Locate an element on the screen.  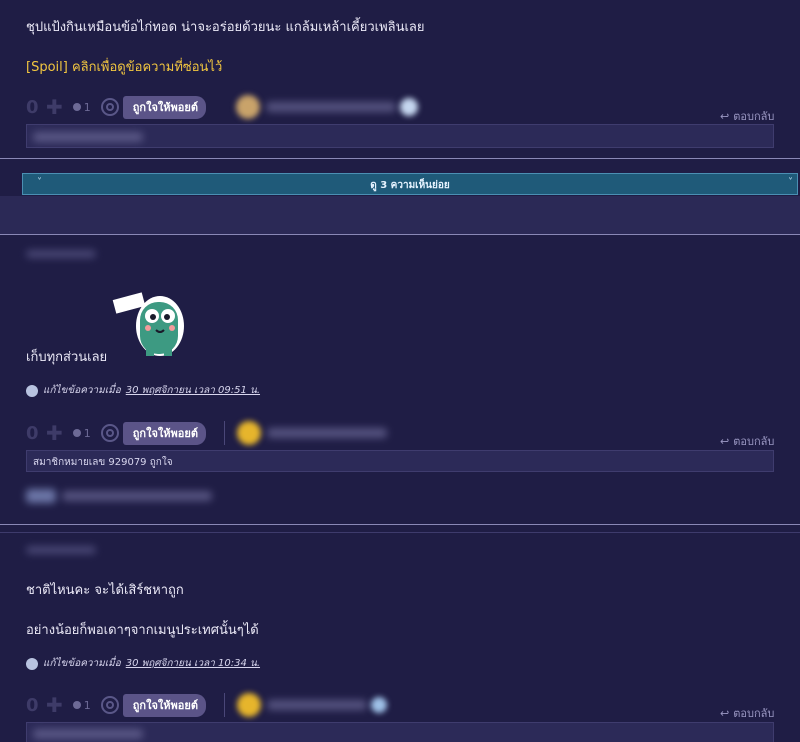
comment-3-line-1: ชาติไหนคะ จะได้เสิร์ชหาถูก is located at coordinates (105, 590).